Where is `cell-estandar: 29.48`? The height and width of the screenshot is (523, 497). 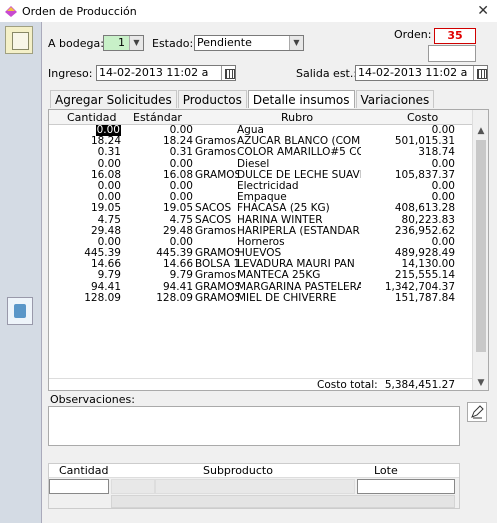
cell-estandar: 29.48 is located at coordinates (159, 231).